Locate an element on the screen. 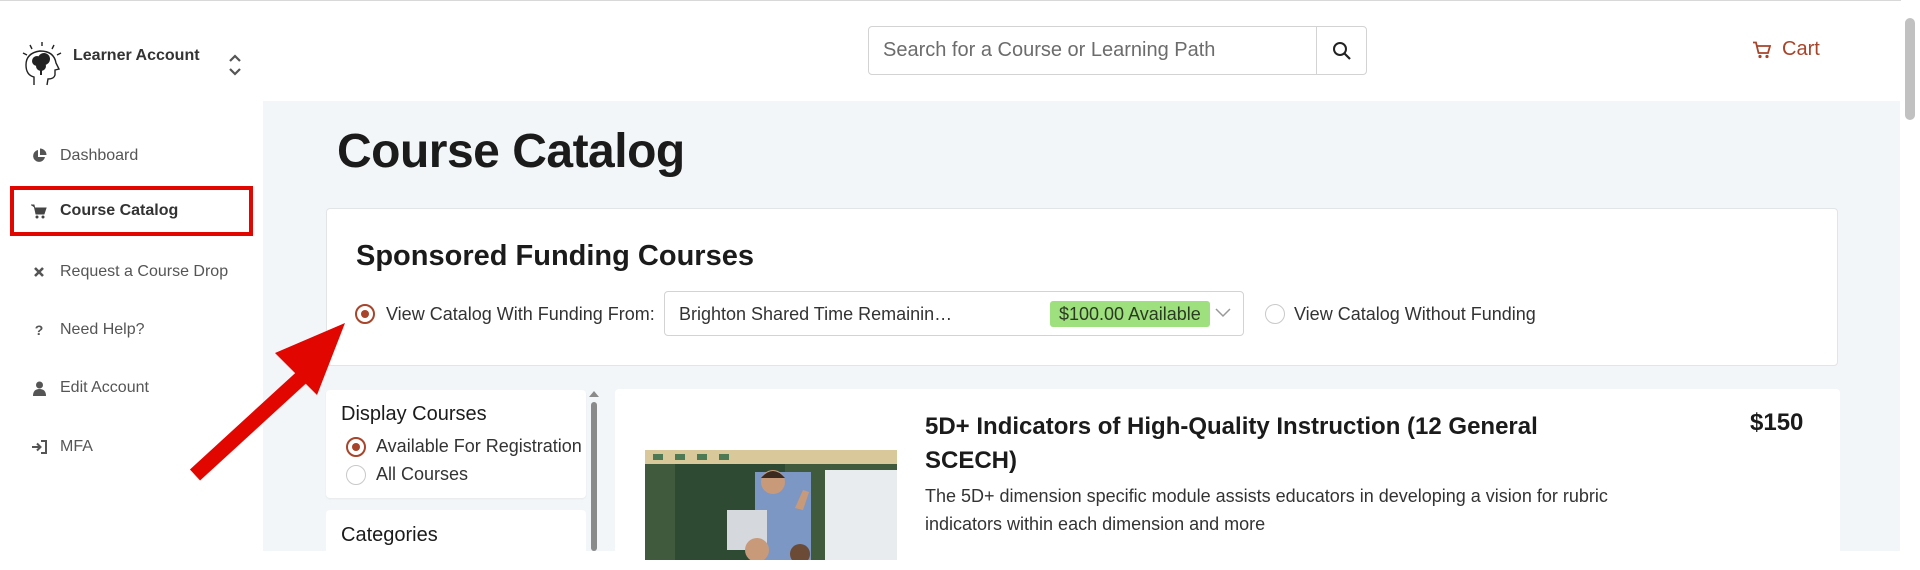 The image size is (1920, 570). annotation-arrow-icon is located at coordinates (267, 402).